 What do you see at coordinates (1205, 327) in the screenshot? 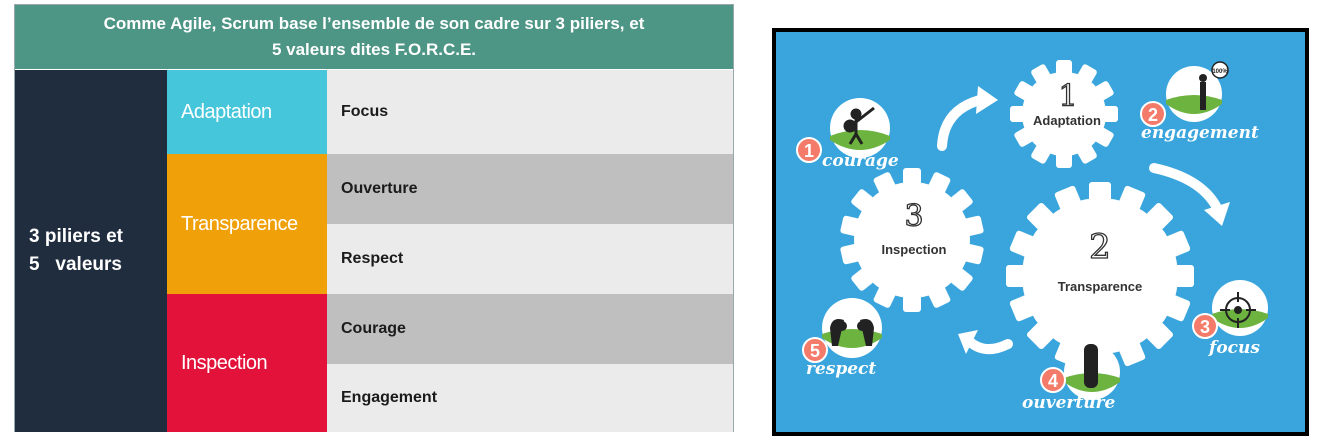
I see `badge-number: 3` at bounding box center [1205, 327].